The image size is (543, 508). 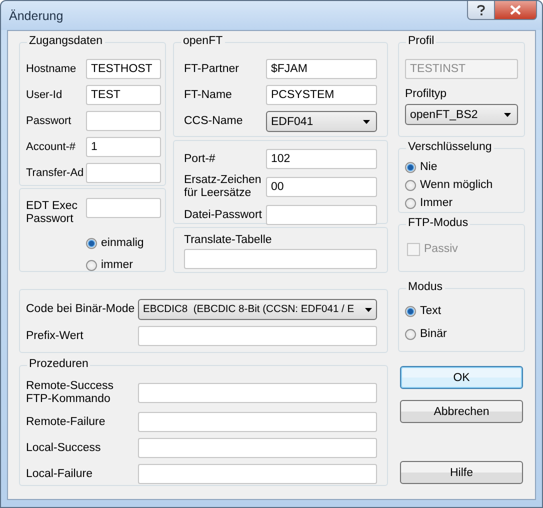 I want to click on text-field: 1, so click(x=123, y=147).